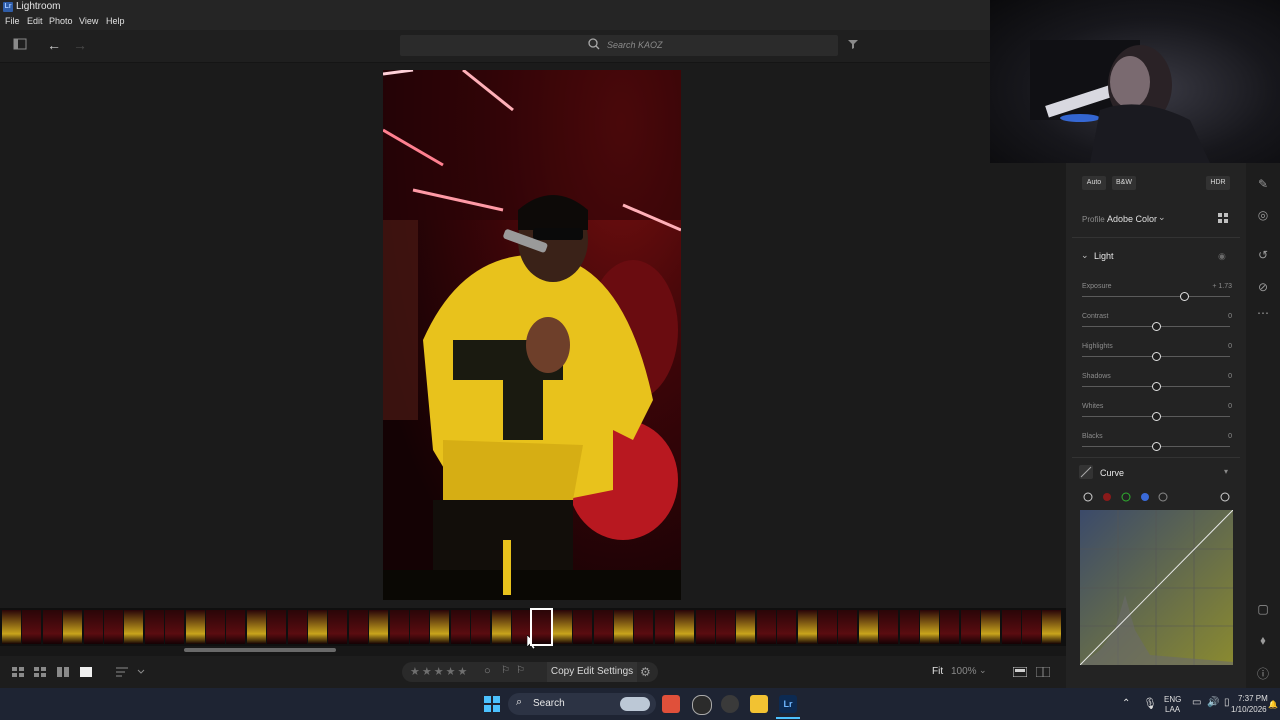 The image size is (1280, 720). Describe the element at coordinates (1104, 256) in the screenshot. I see `light-section-title: Light` at that location.